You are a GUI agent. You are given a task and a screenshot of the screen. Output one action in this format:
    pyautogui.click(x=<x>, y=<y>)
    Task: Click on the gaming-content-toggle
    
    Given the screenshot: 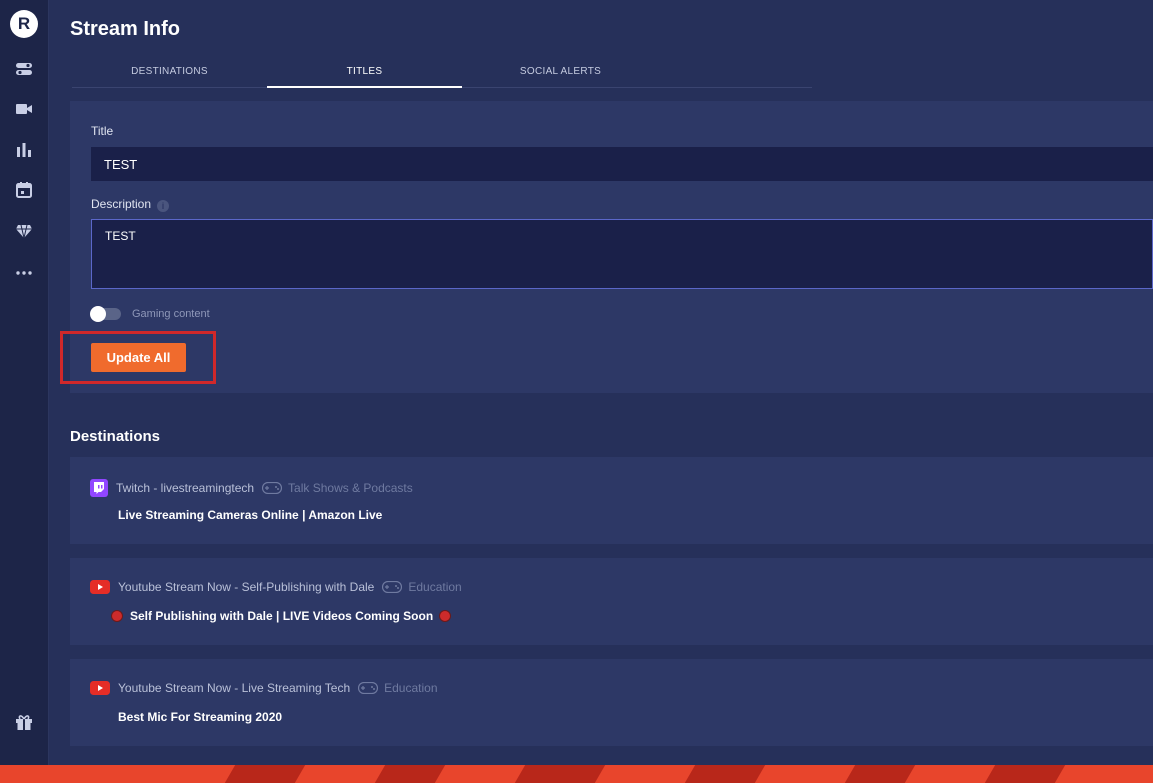 What is the action you would take?
    pyautogui.click(x=105, y=314)
    